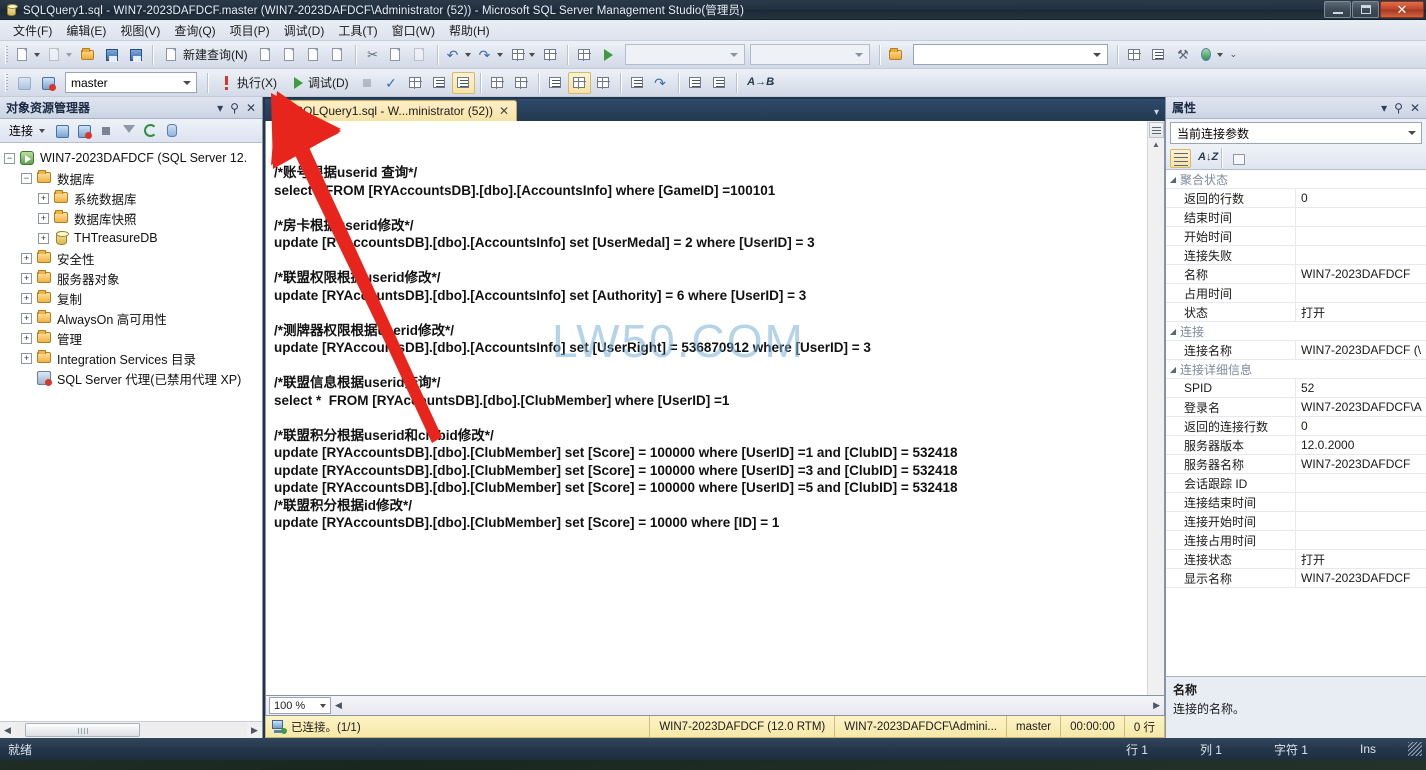 This screenshot has width=1426, height=770. Describe the element at coordinates (1180, 158) in the screenshot. I see `categorized-view-button` at that location.